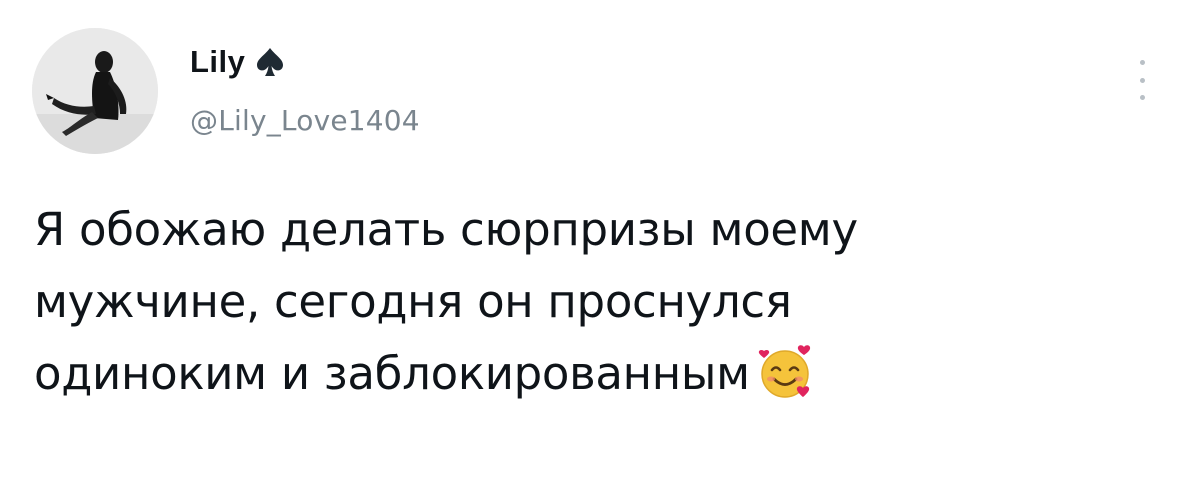 This screenshot has width=1202, height=479. I want to click on author-handle: @Lily_Love1404, so click(305, 120).